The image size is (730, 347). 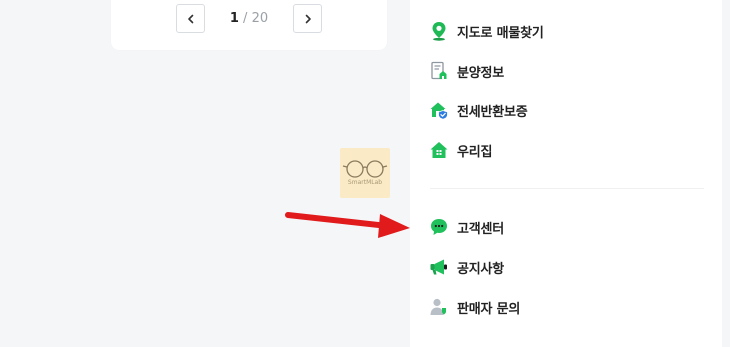 I want to click on menu-item-presale-info: 분양정보, so click(x=466, y=71).